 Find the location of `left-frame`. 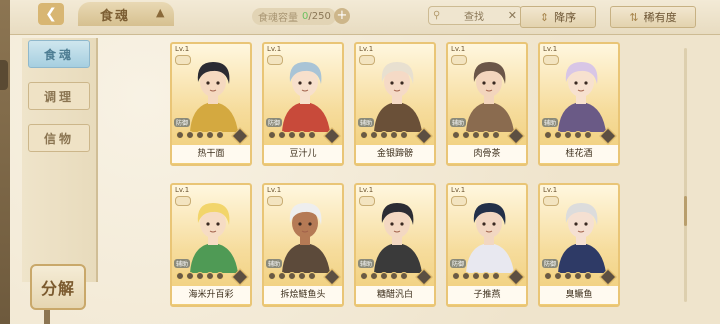

left-frame is located at coordinates (5, 162).